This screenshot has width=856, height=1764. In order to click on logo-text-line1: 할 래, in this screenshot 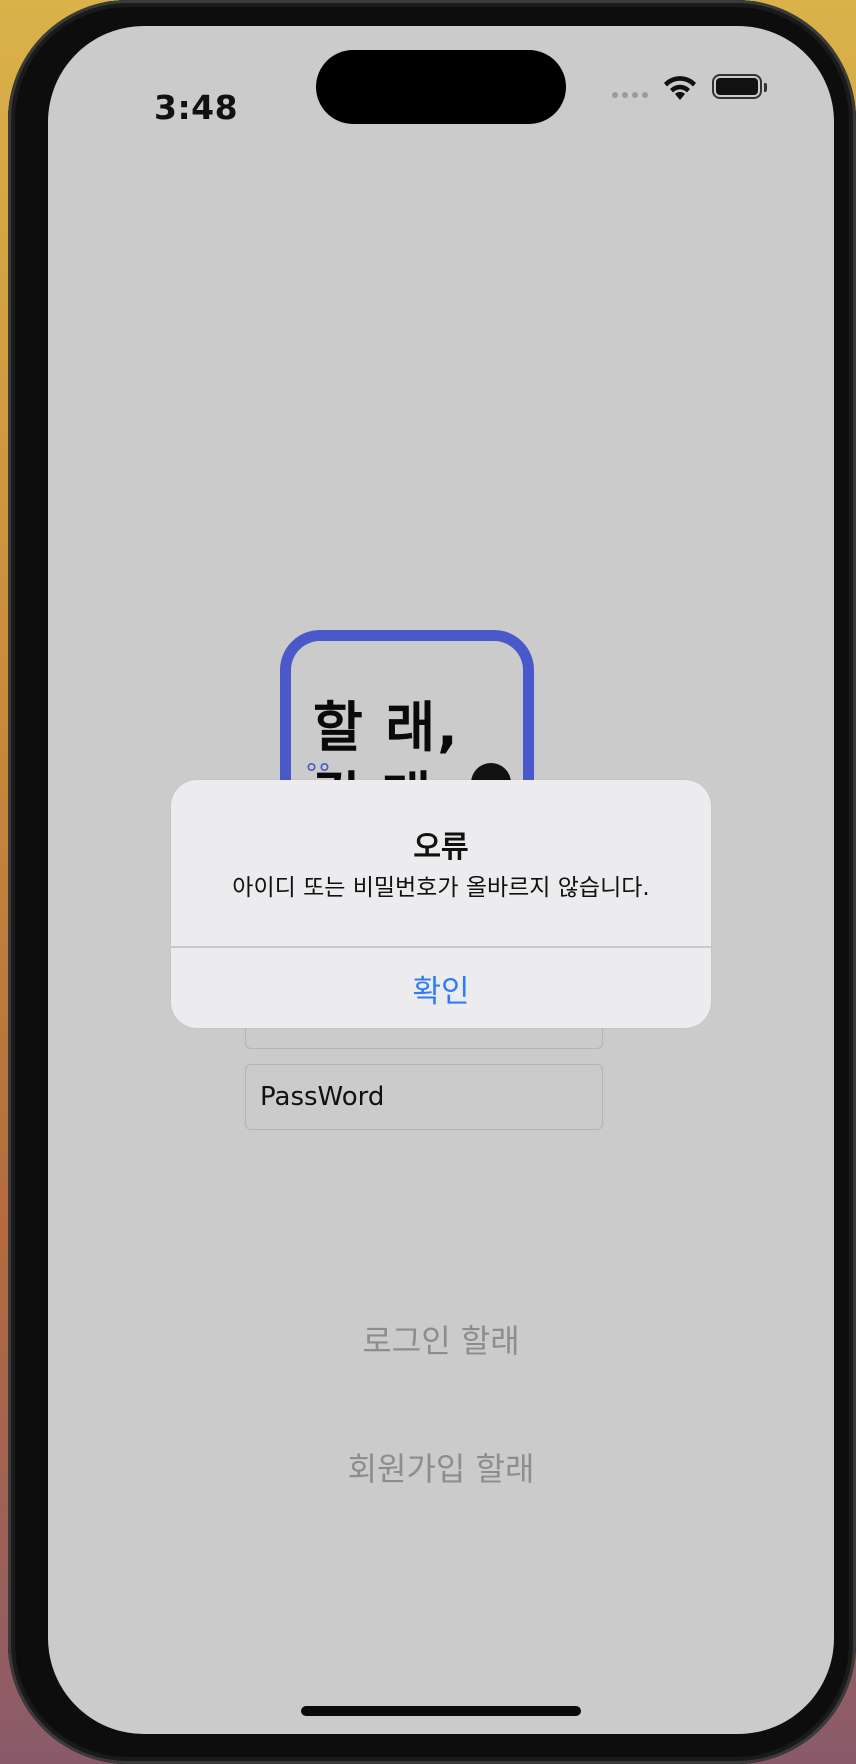, I will do `click(386, 727)`.